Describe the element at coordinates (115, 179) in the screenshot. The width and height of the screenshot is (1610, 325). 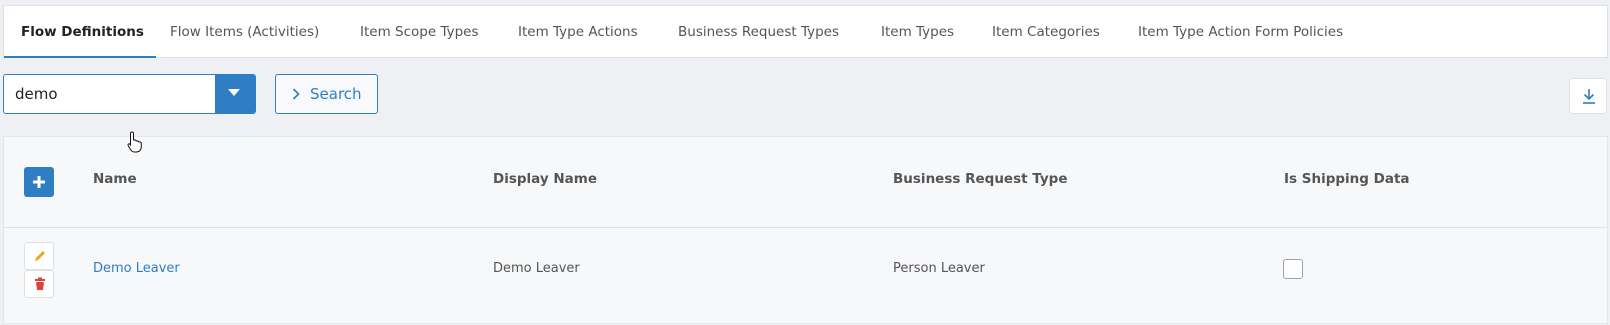
I see `column-header-name: Name` at that location.